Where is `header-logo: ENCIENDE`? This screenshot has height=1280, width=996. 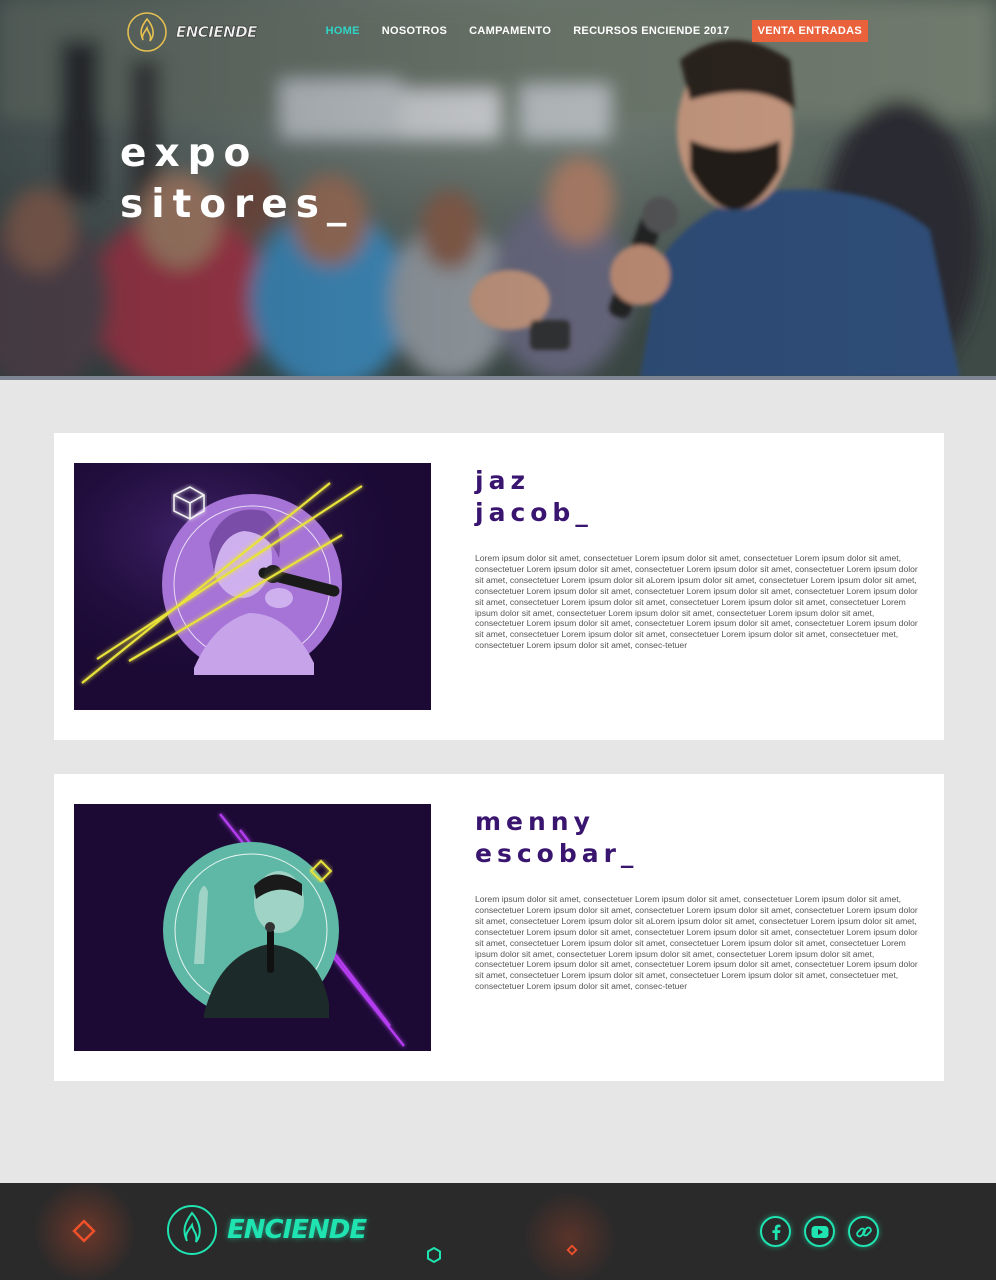 header-logo: ENCIENDE is located at coordinates (192, 32).